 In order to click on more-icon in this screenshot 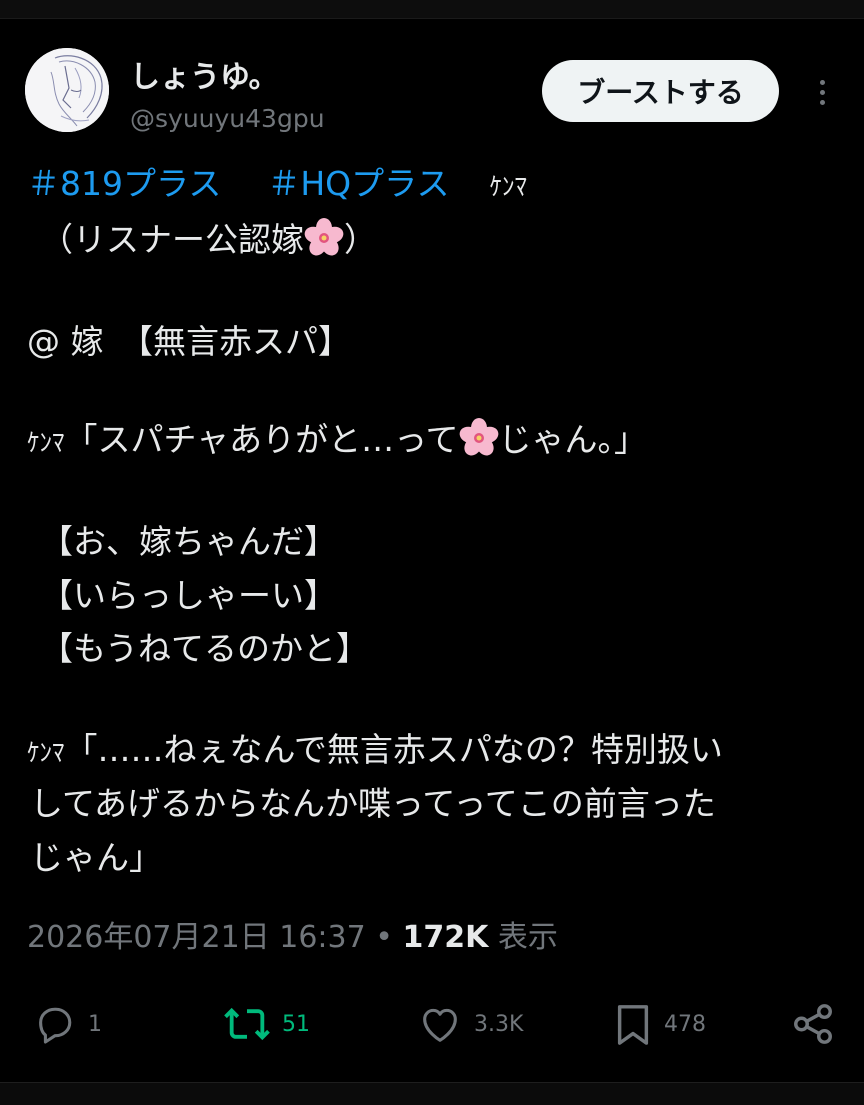, I will do `click(822, 92)`.